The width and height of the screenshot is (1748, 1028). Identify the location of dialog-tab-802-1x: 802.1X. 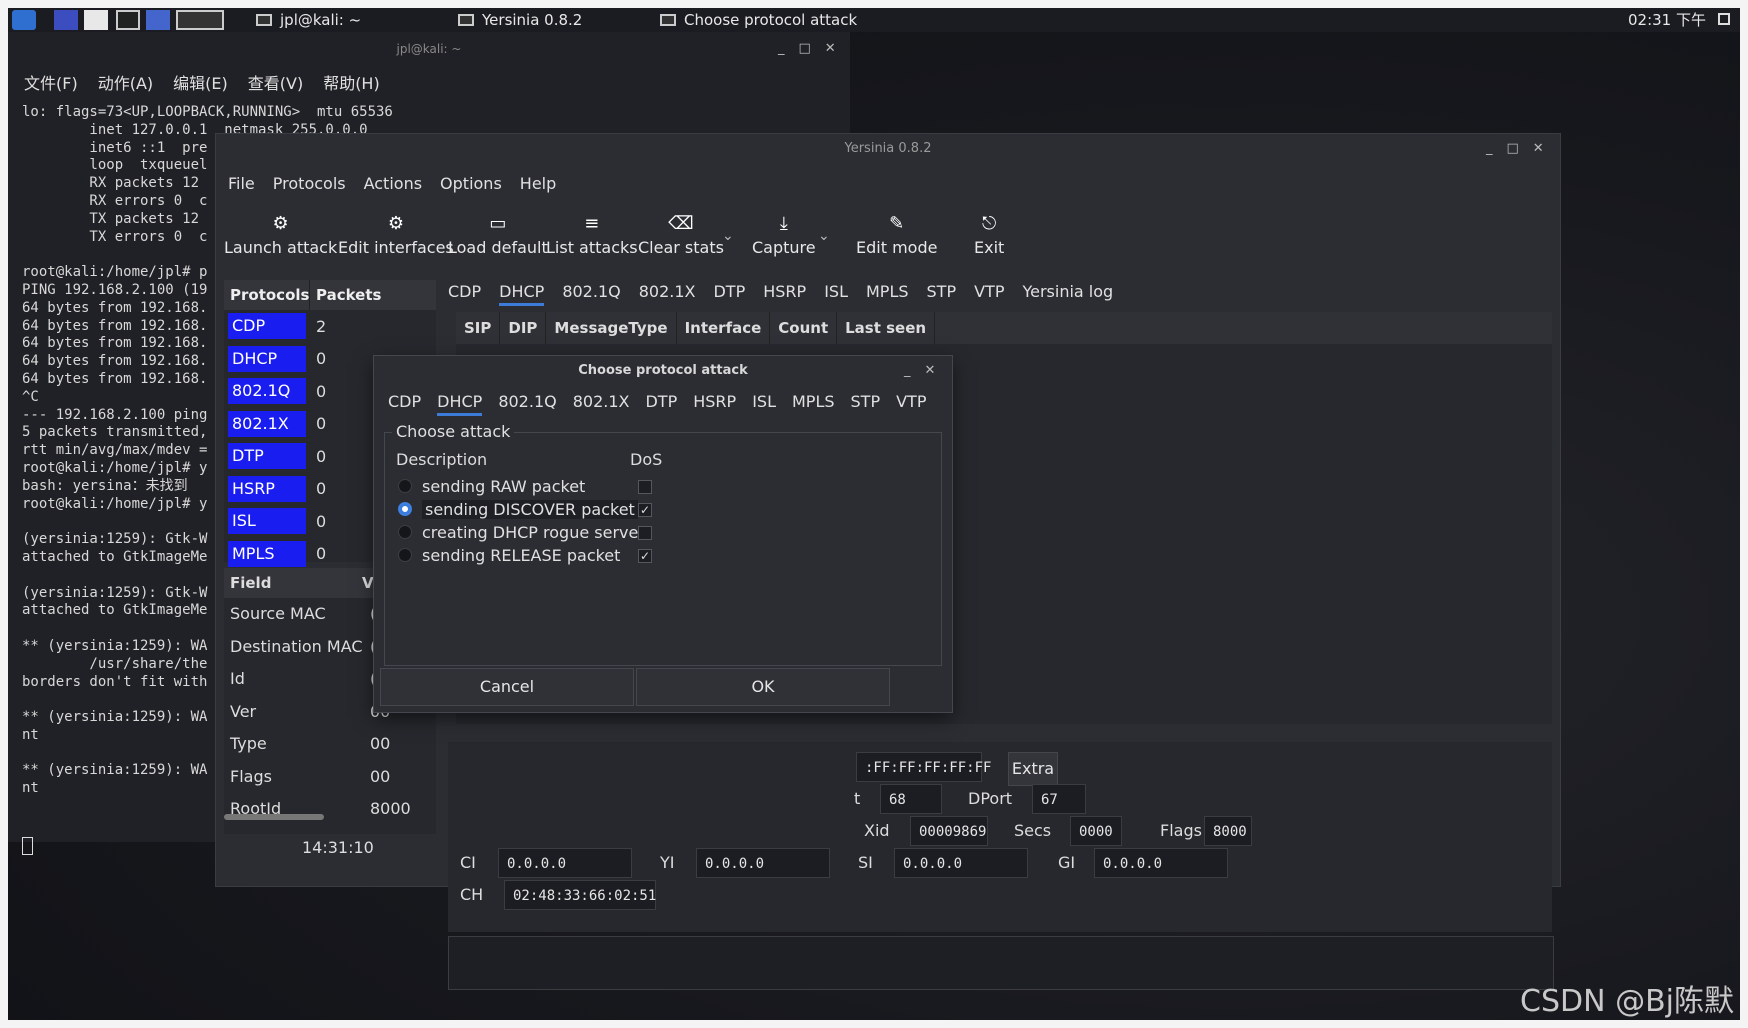
(601, 404).